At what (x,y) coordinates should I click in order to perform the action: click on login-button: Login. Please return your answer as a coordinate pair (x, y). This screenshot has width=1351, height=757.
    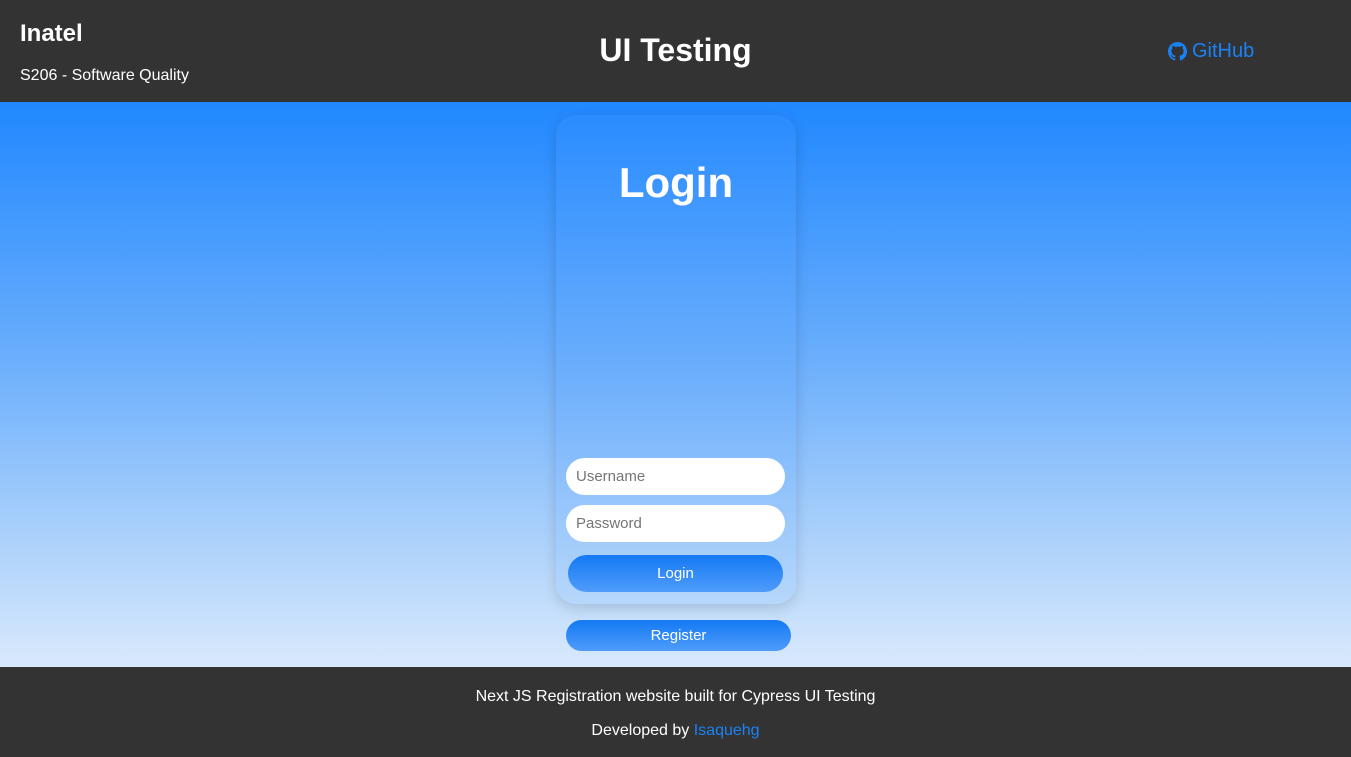
    Looking at the image, I should click on (675, 573).